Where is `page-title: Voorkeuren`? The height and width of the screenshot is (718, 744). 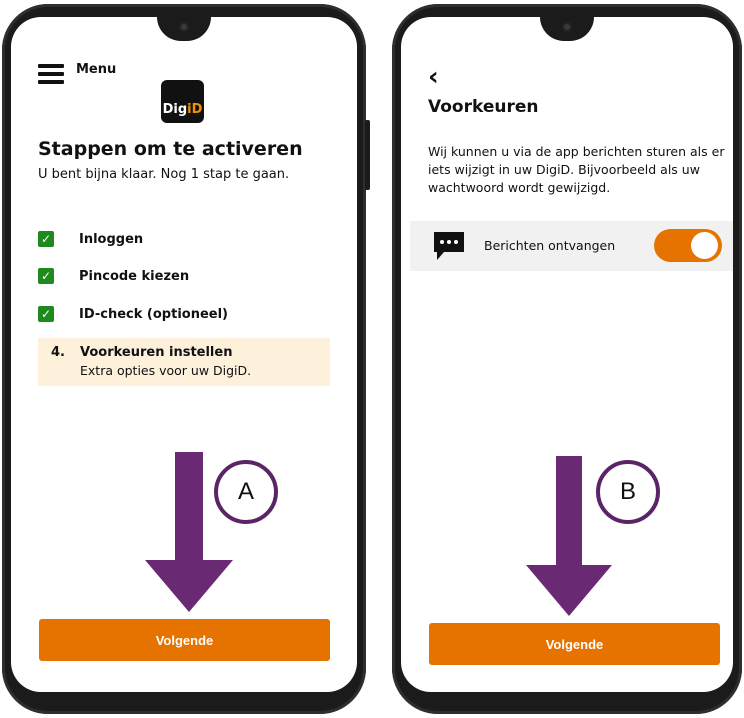
page-title: Voorkeuren is located at coordinates (483, 107).